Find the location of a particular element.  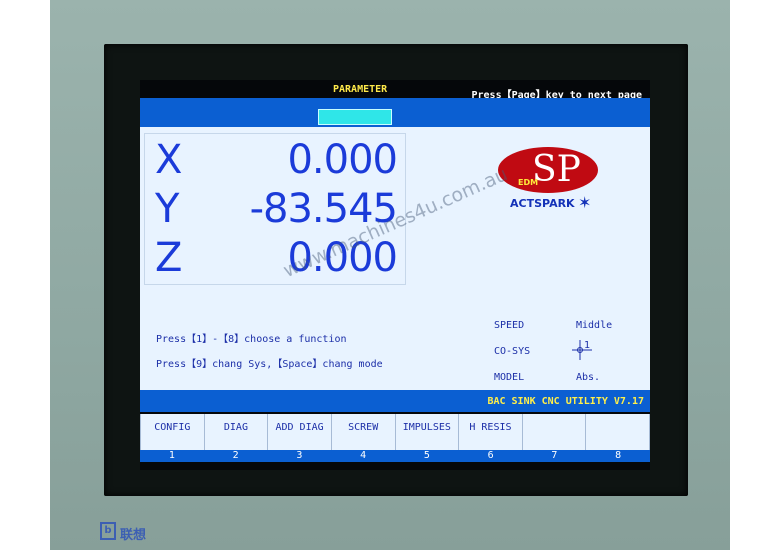

softkey-label: H RESIS is located at coordinates (490, 427).